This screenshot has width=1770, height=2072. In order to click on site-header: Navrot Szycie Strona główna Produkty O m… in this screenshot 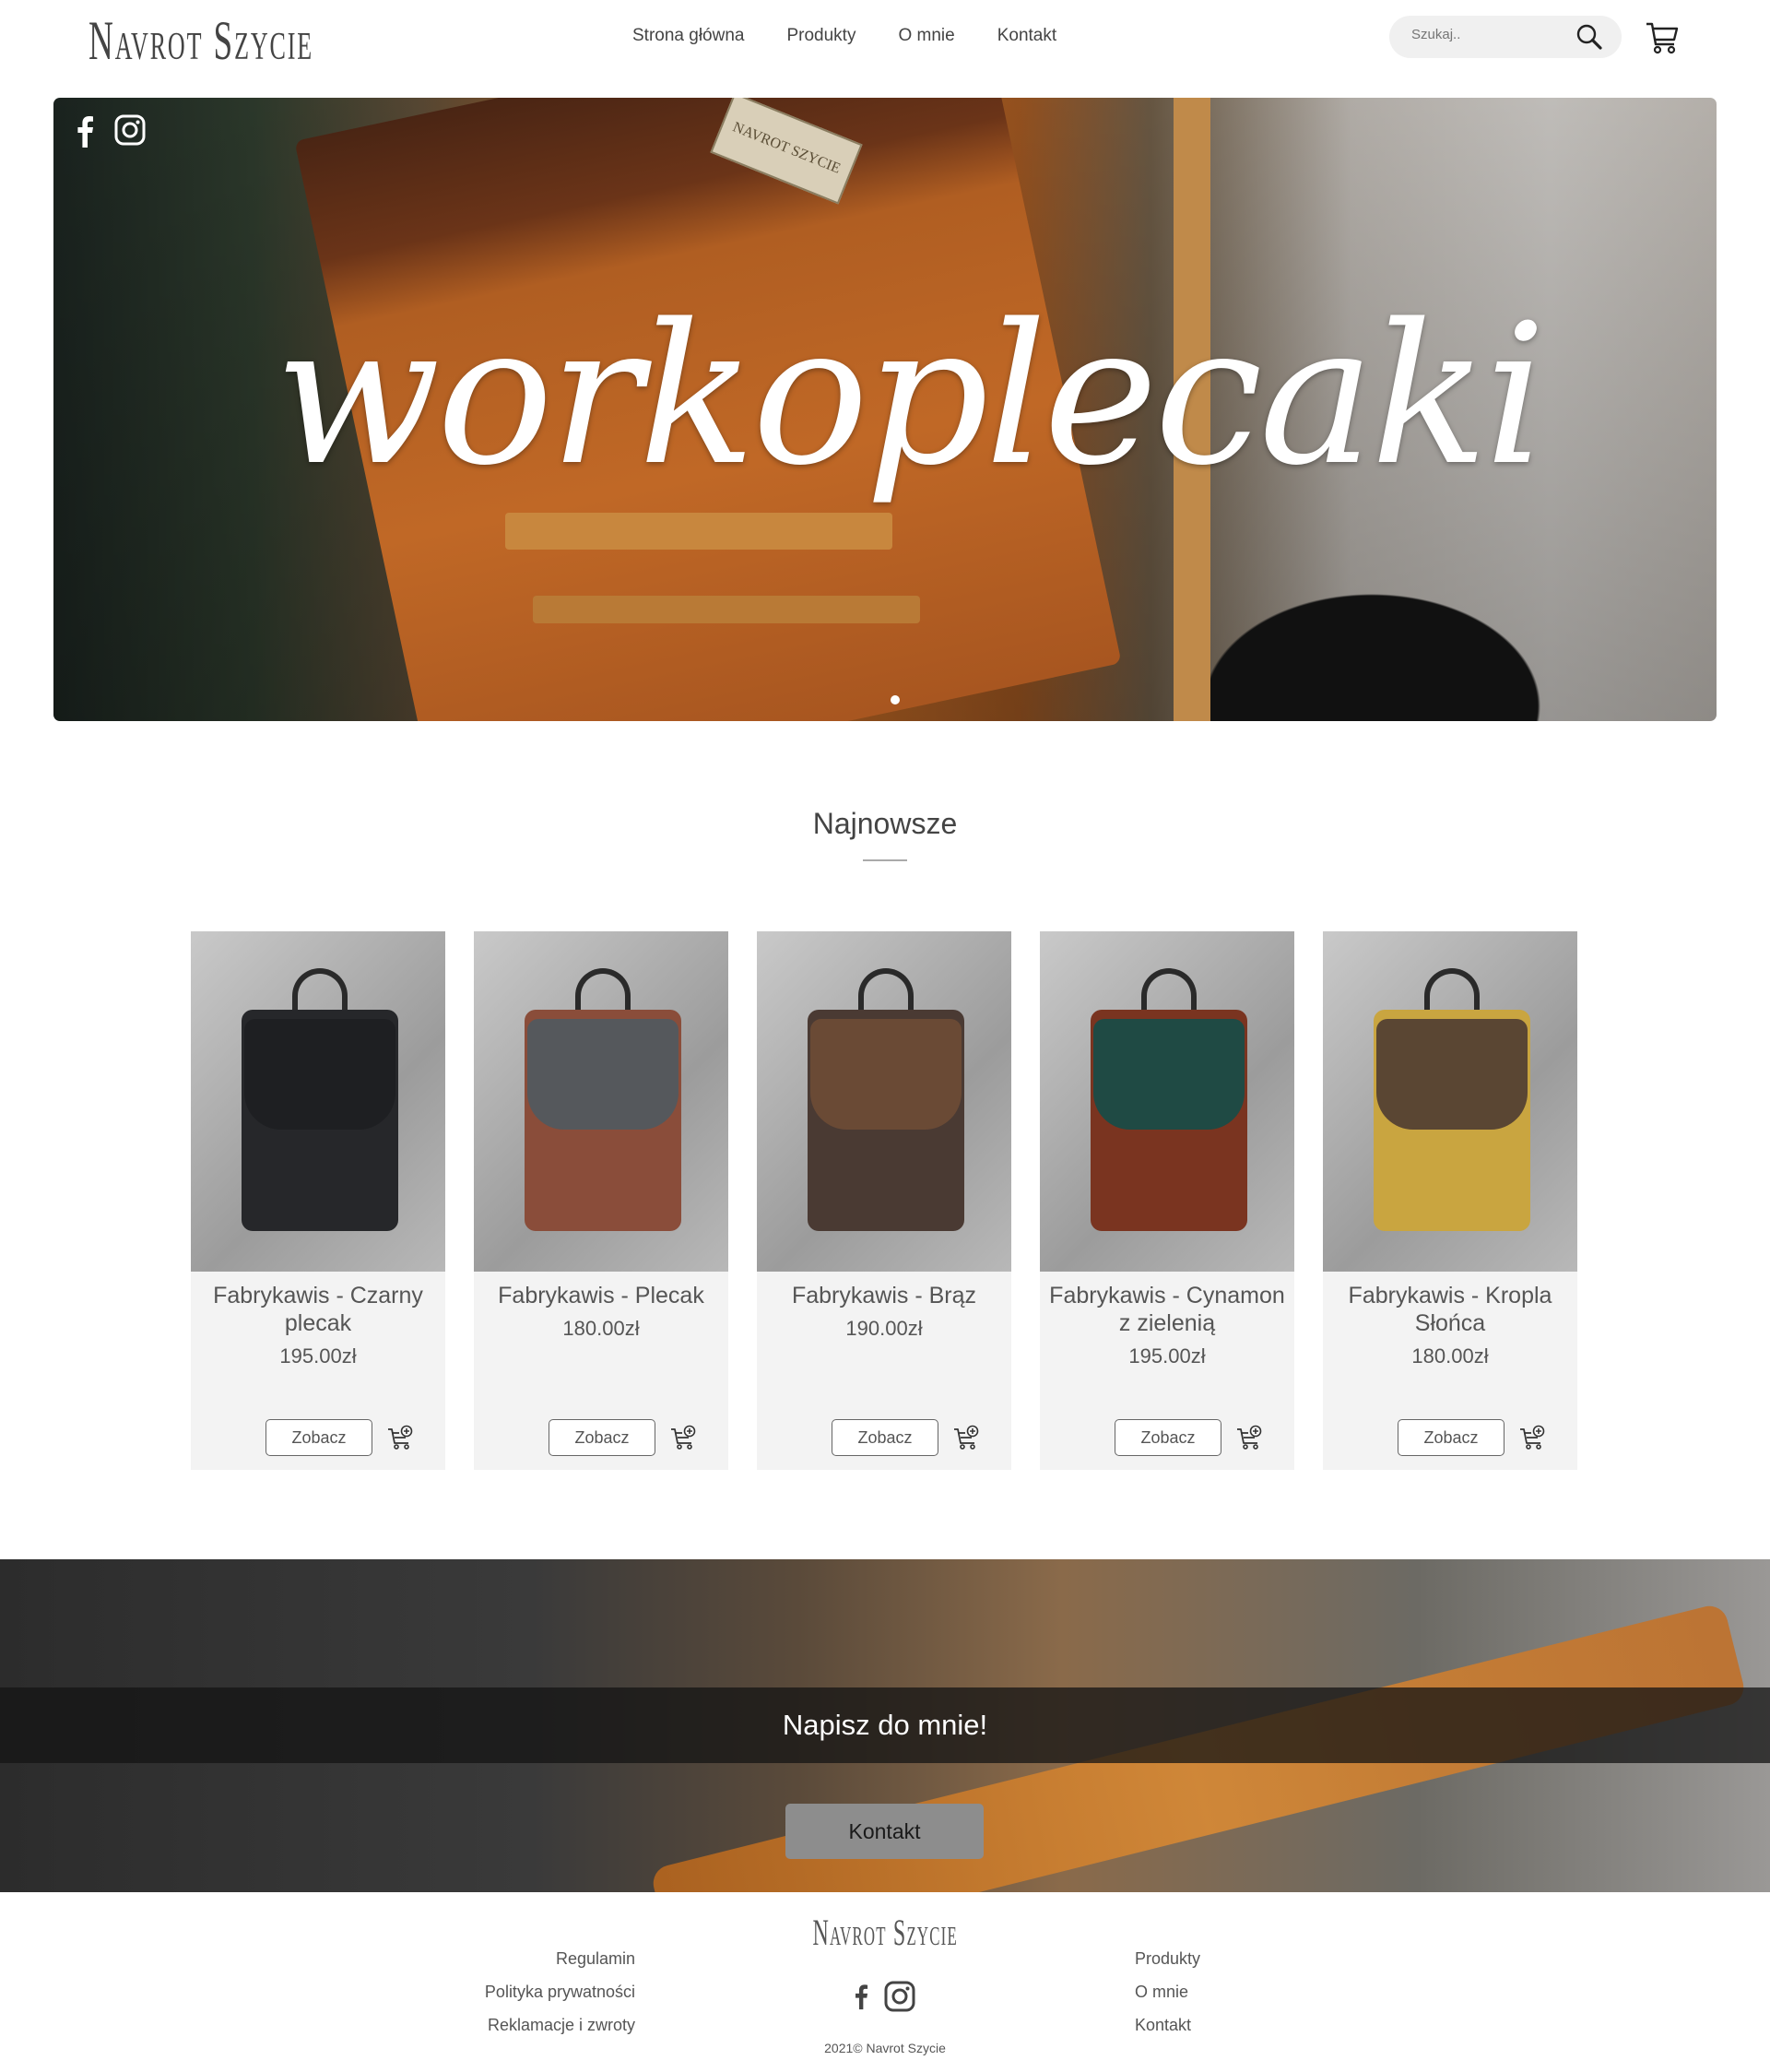, I will do `click(885, 41)`.